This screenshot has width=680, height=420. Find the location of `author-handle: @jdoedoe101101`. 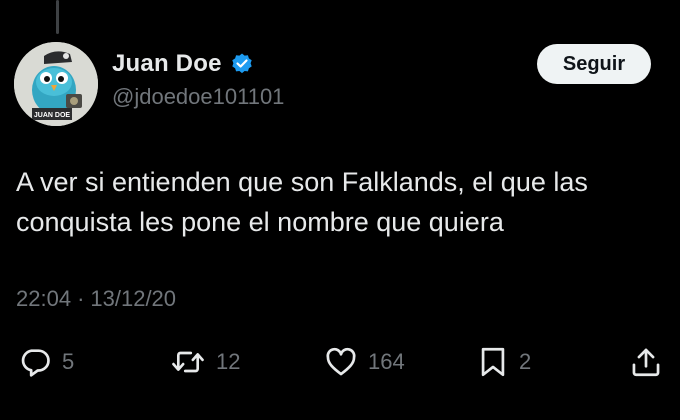

author-handle: @jdoedoe101101 is located at coordinates (198, 97).